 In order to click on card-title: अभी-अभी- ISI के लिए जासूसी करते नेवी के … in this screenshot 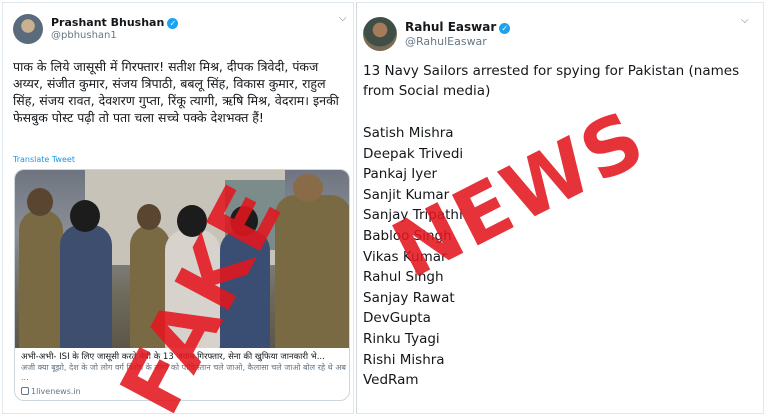, I will do `click(173, 357)`.